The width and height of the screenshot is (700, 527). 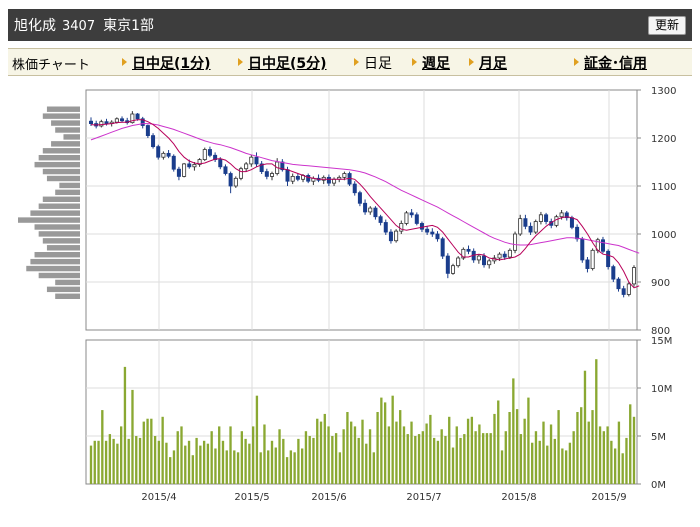 I want to click on x-tick-label: 2015/9, so click(x=608, y=497).